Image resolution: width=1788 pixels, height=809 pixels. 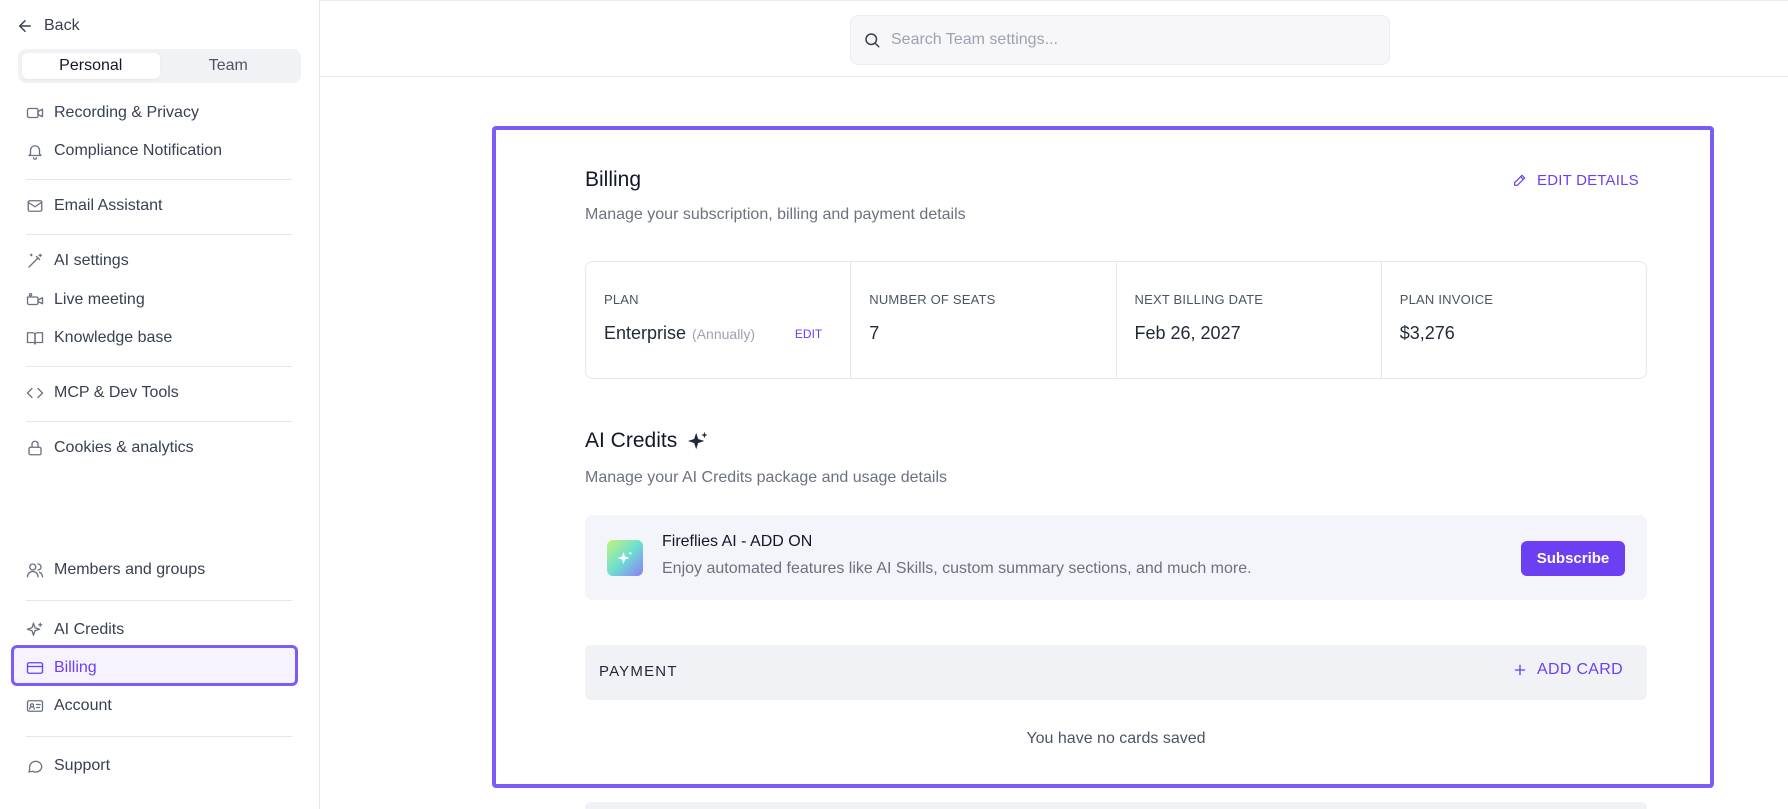 I want to click on plan-cell: PLAN Enterprise (Annually) EDIT, so click(x=719, y=320).